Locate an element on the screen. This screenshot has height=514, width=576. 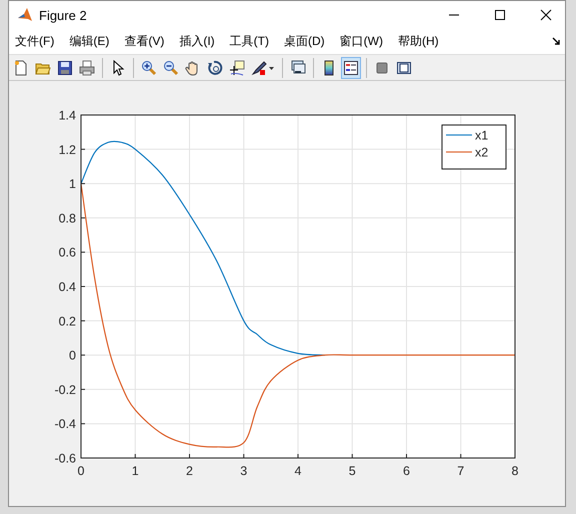
menu-item: 工具(T) is located at coordinates (249, 41).